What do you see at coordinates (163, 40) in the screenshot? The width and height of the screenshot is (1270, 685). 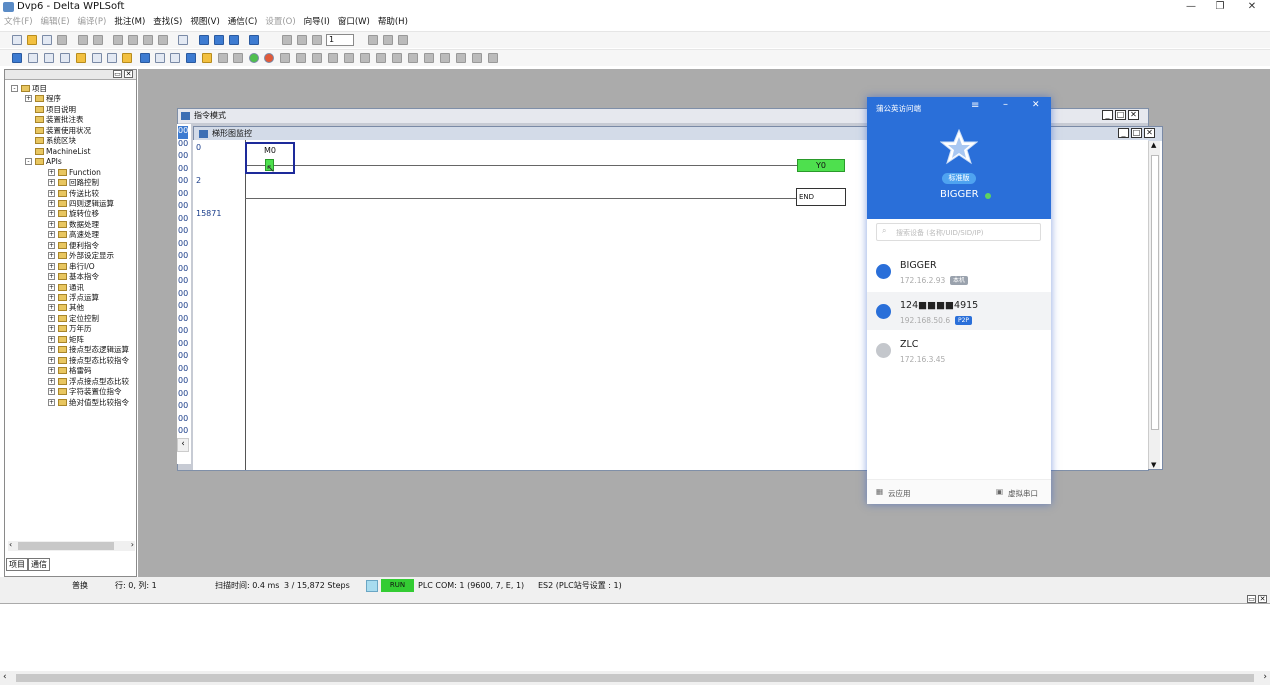 I see `delete-icon` at bounding box center [163, 40].